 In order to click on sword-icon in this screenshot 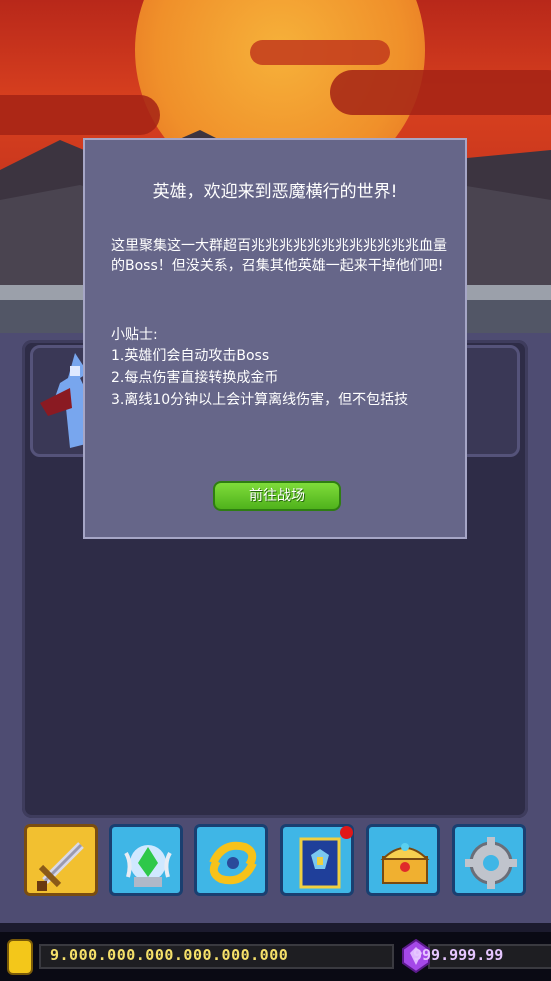, I will do `click(60, 866)`.